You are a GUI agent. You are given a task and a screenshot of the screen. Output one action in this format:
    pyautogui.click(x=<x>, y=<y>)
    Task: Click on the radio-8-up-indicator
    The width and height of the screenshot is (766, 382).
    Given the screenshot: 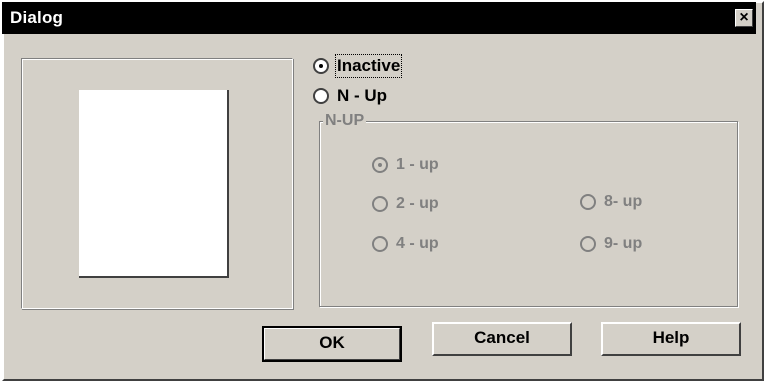 What is the action you would take?
    pyautogui.click(x=588, y=202)
    